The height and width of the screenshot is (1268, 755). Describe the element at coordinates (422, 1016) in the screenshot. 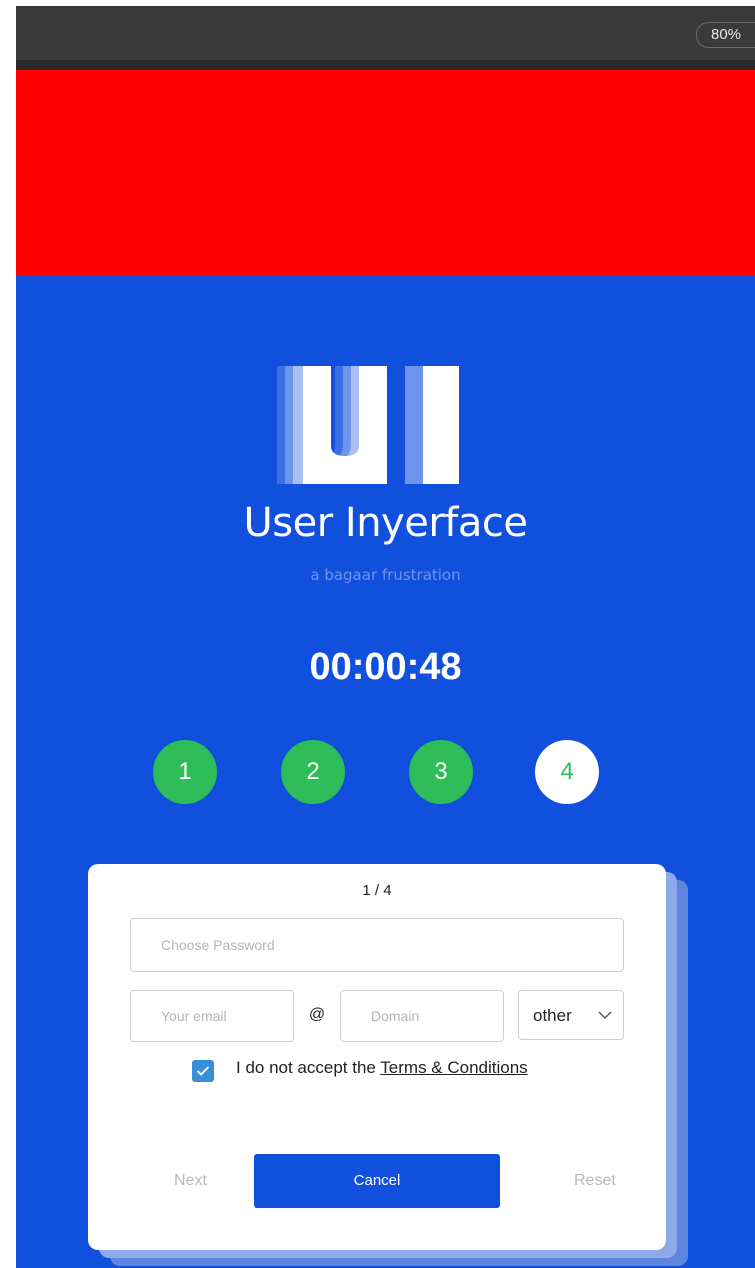

I see `domain-input` at that location.